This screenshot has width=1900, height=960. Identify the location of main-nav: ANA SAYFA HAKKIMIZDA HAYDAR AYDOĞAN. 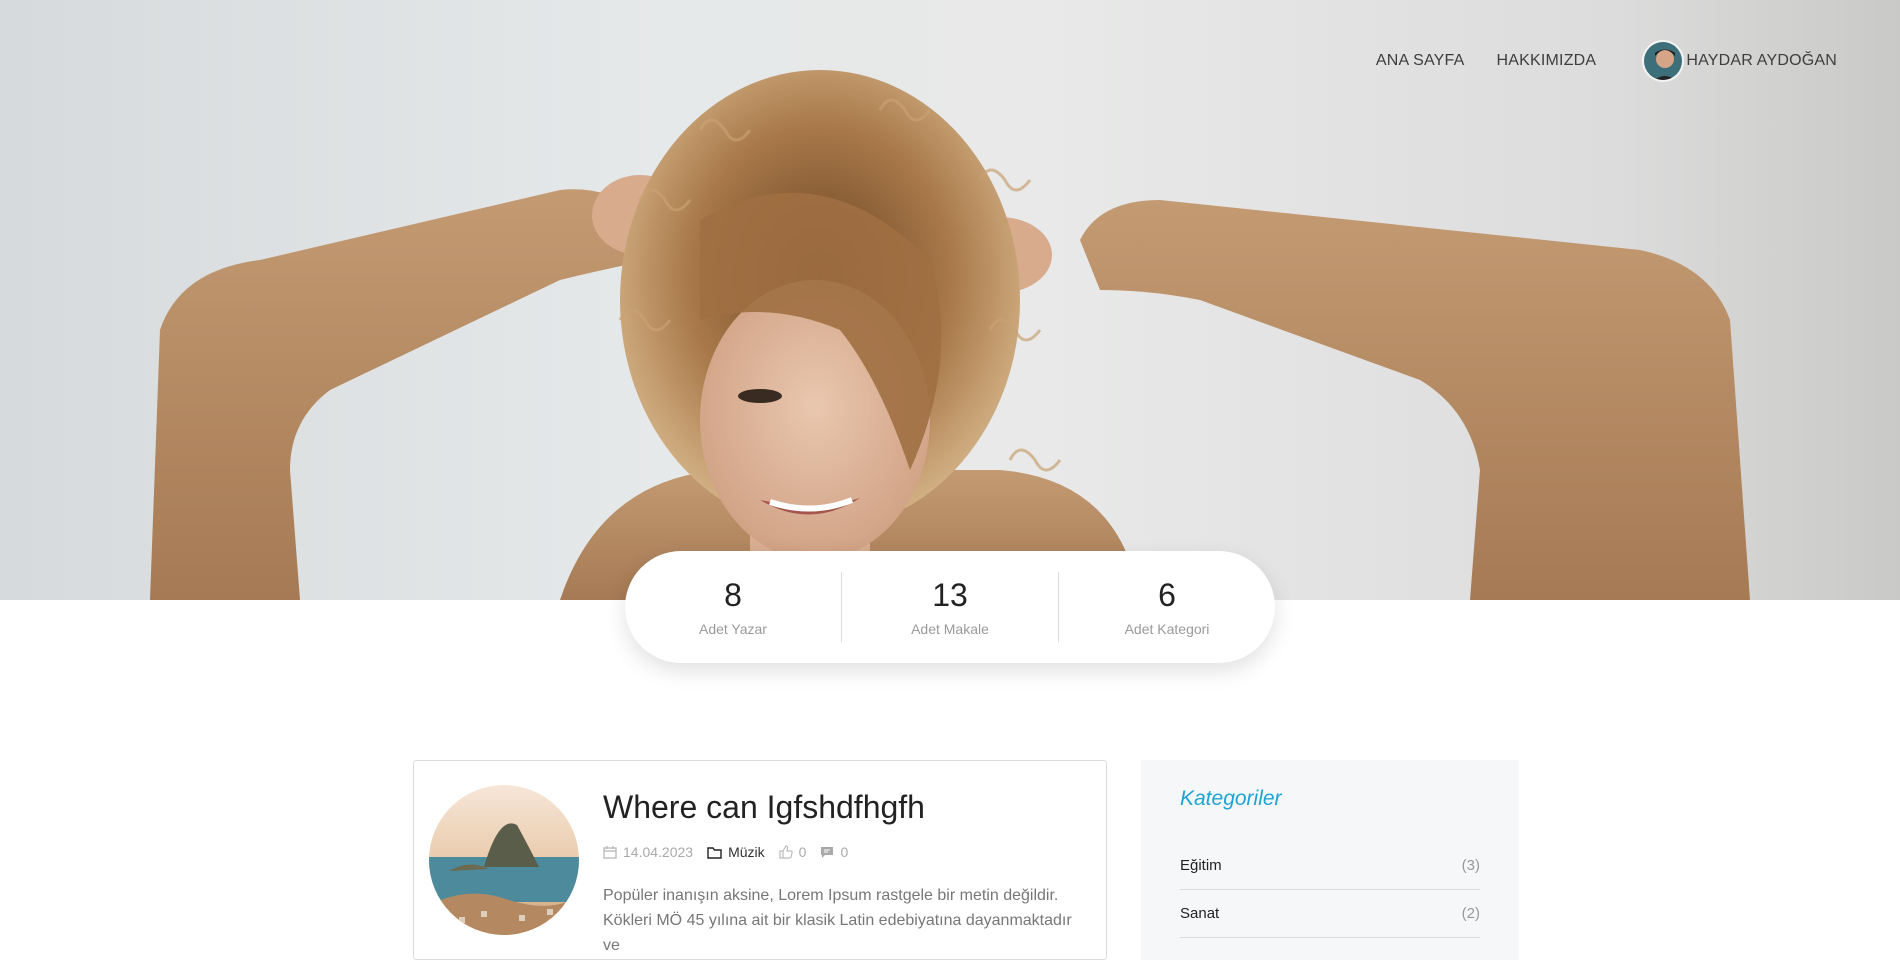
(1590, 61).